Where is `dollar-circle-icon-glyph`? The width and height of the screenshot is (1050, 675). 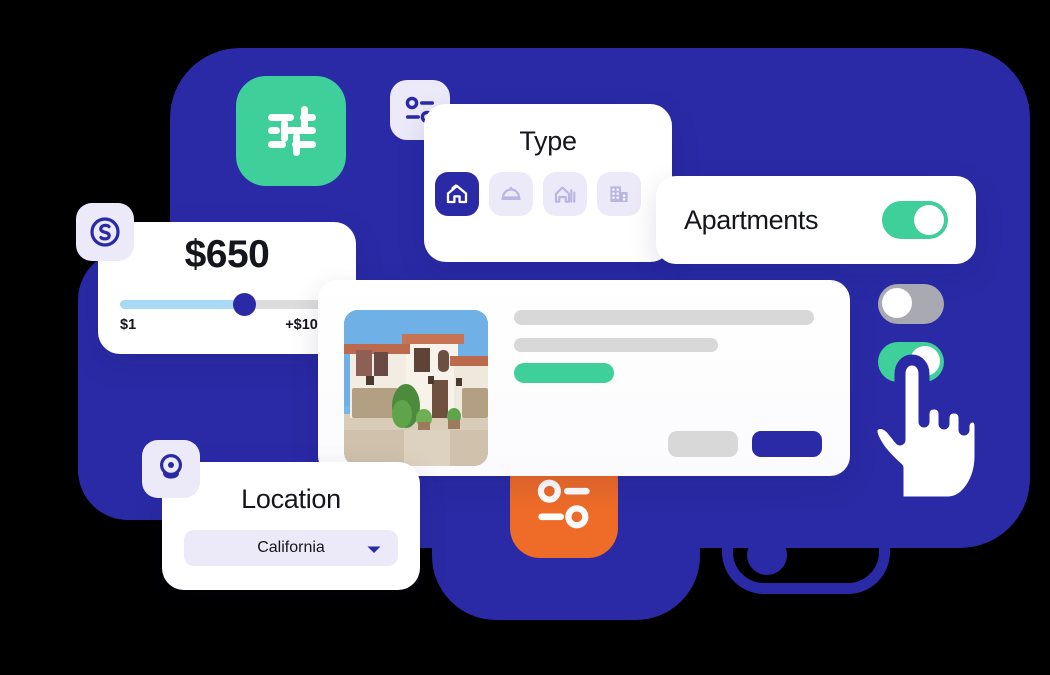 dollar-circle-icon-glyph is located at coordinates (105, 232).